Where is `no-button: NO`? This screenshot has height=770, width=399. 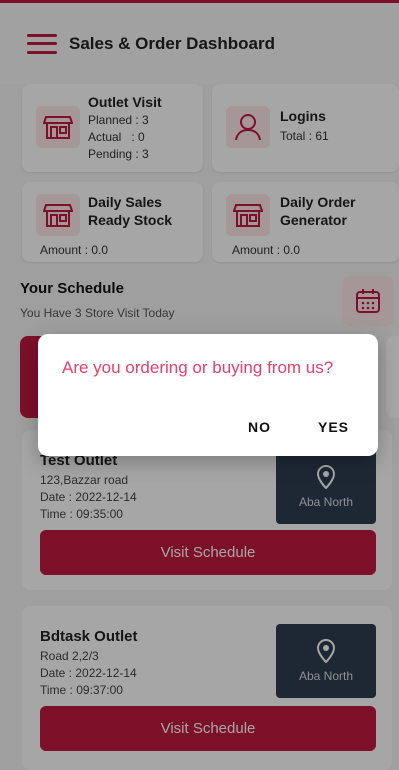
no-button: NO is located at coordinates (259, 427).